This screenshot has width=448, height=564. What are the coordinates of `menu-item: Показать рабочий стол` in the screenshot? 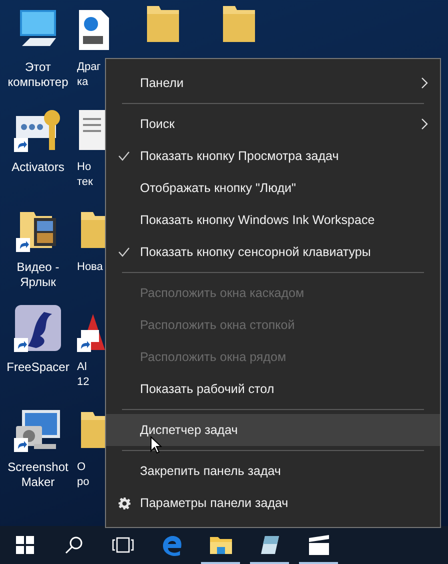 It's located at (273, 389).